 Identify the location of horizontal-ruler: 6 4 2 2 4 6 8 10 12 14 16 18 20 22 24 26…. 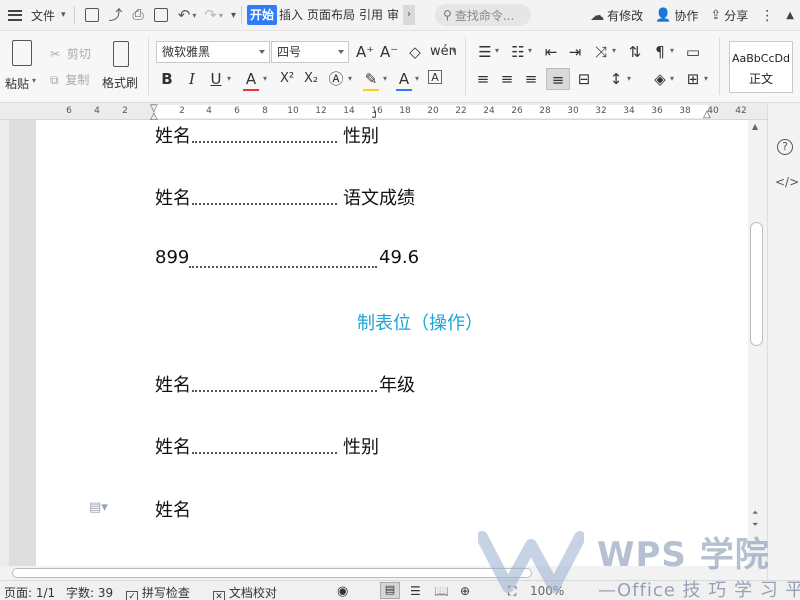
(383, 113).